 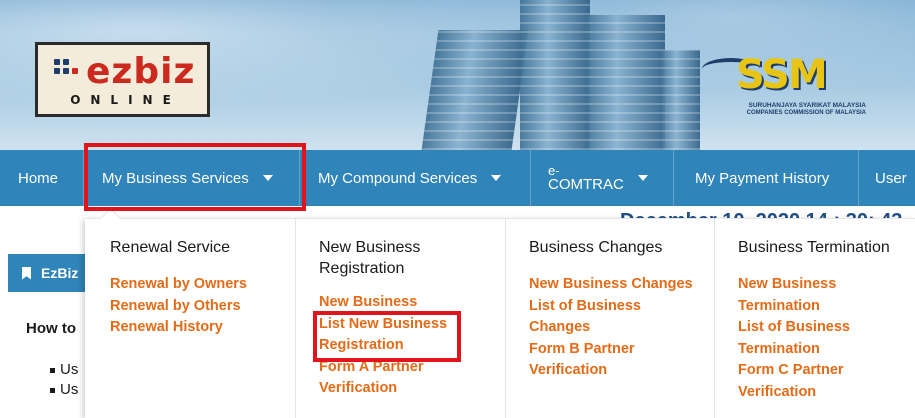 What do you see at coordinates (141, 71) in the screenshot?
I see `ezbiz-logo-word: ezbiz` at bounding box center [141, 71].